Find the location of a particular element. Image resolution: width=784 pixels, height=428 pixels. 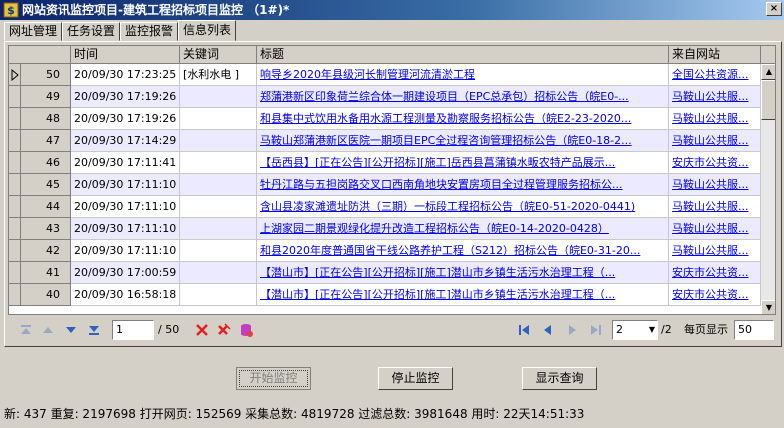

first-page-icon is located at coordinates (524, 330).